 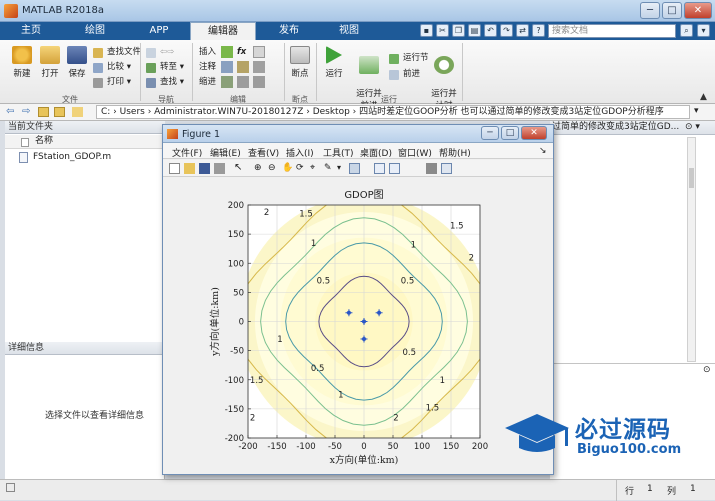 What do you see at coordinates (223, 31) in the screenshot?
I see `tab-editor: 编辑器` at bounding box center [223, 31].